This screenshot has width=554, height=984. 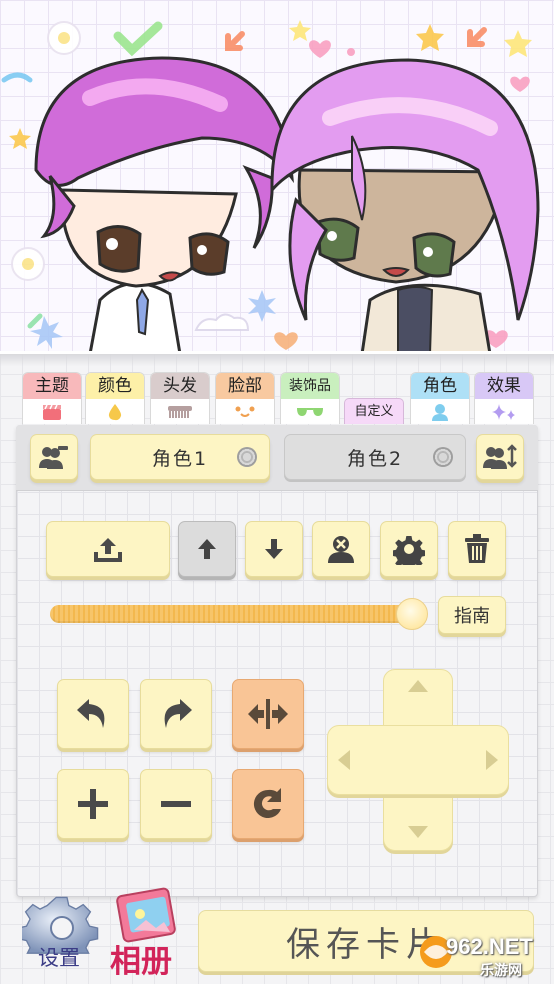 I want to click on people-swap-icon, so click(x=500, y=456).